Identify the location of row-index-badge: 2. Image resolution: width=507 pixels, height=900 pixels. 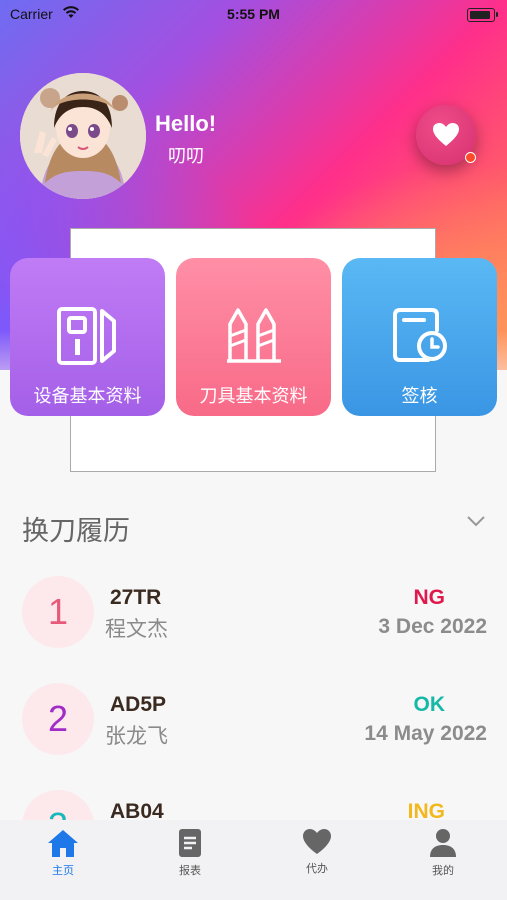
(58, 719).